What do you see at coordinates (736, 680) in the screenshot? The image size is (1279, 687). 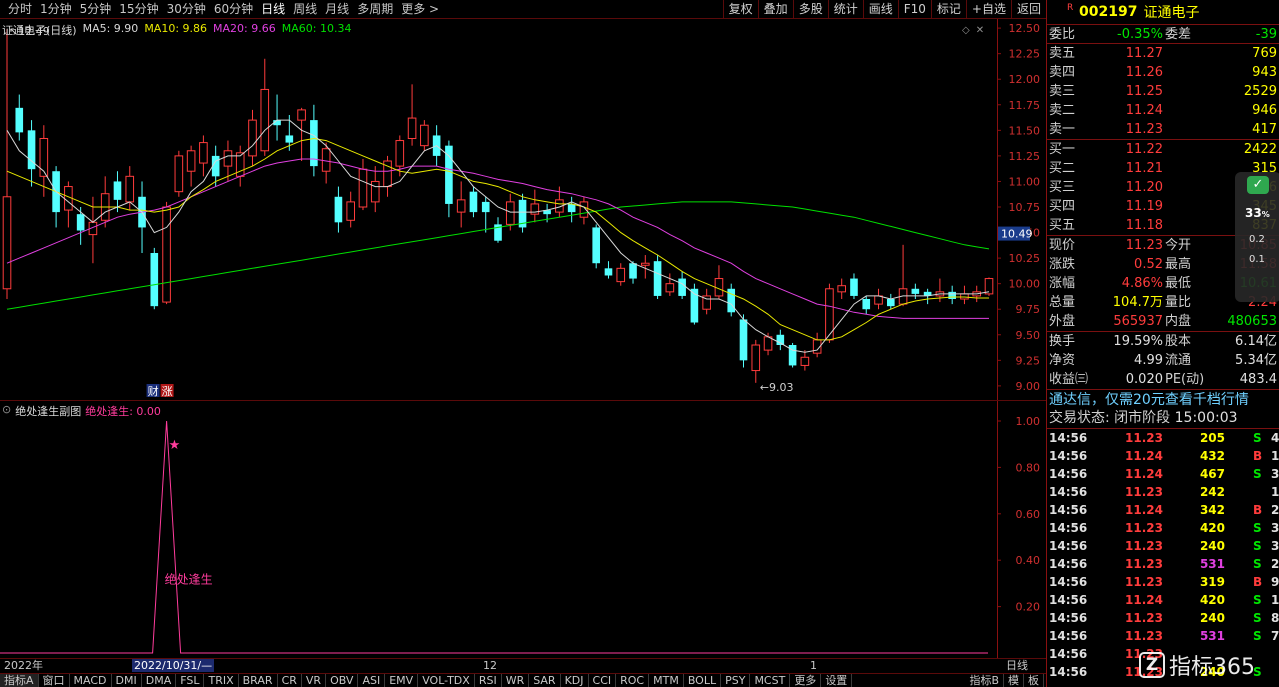 I see `indicator-tab: PSY` at bounding box center [736, 680].